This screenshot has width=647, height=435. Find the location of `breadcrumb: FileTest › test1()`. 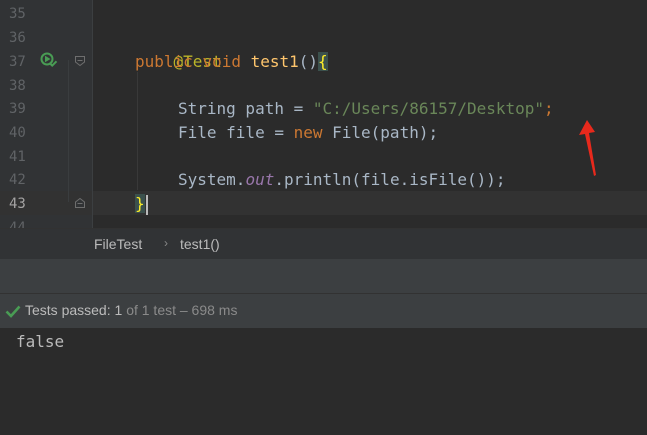

breadcrumb: FileTest › test1() is located at coordinates (323, 243).